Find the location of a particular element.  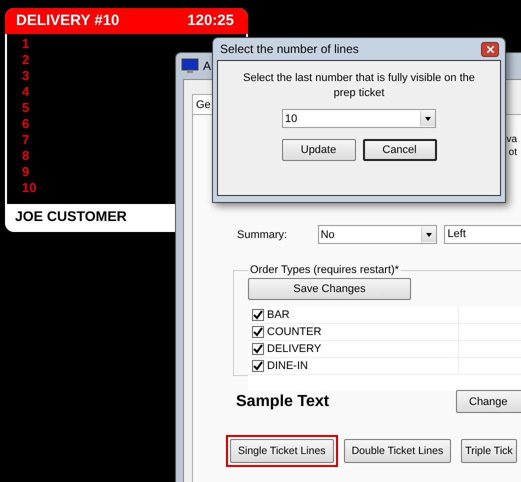

close-icon is located at coordinates (490, 49).